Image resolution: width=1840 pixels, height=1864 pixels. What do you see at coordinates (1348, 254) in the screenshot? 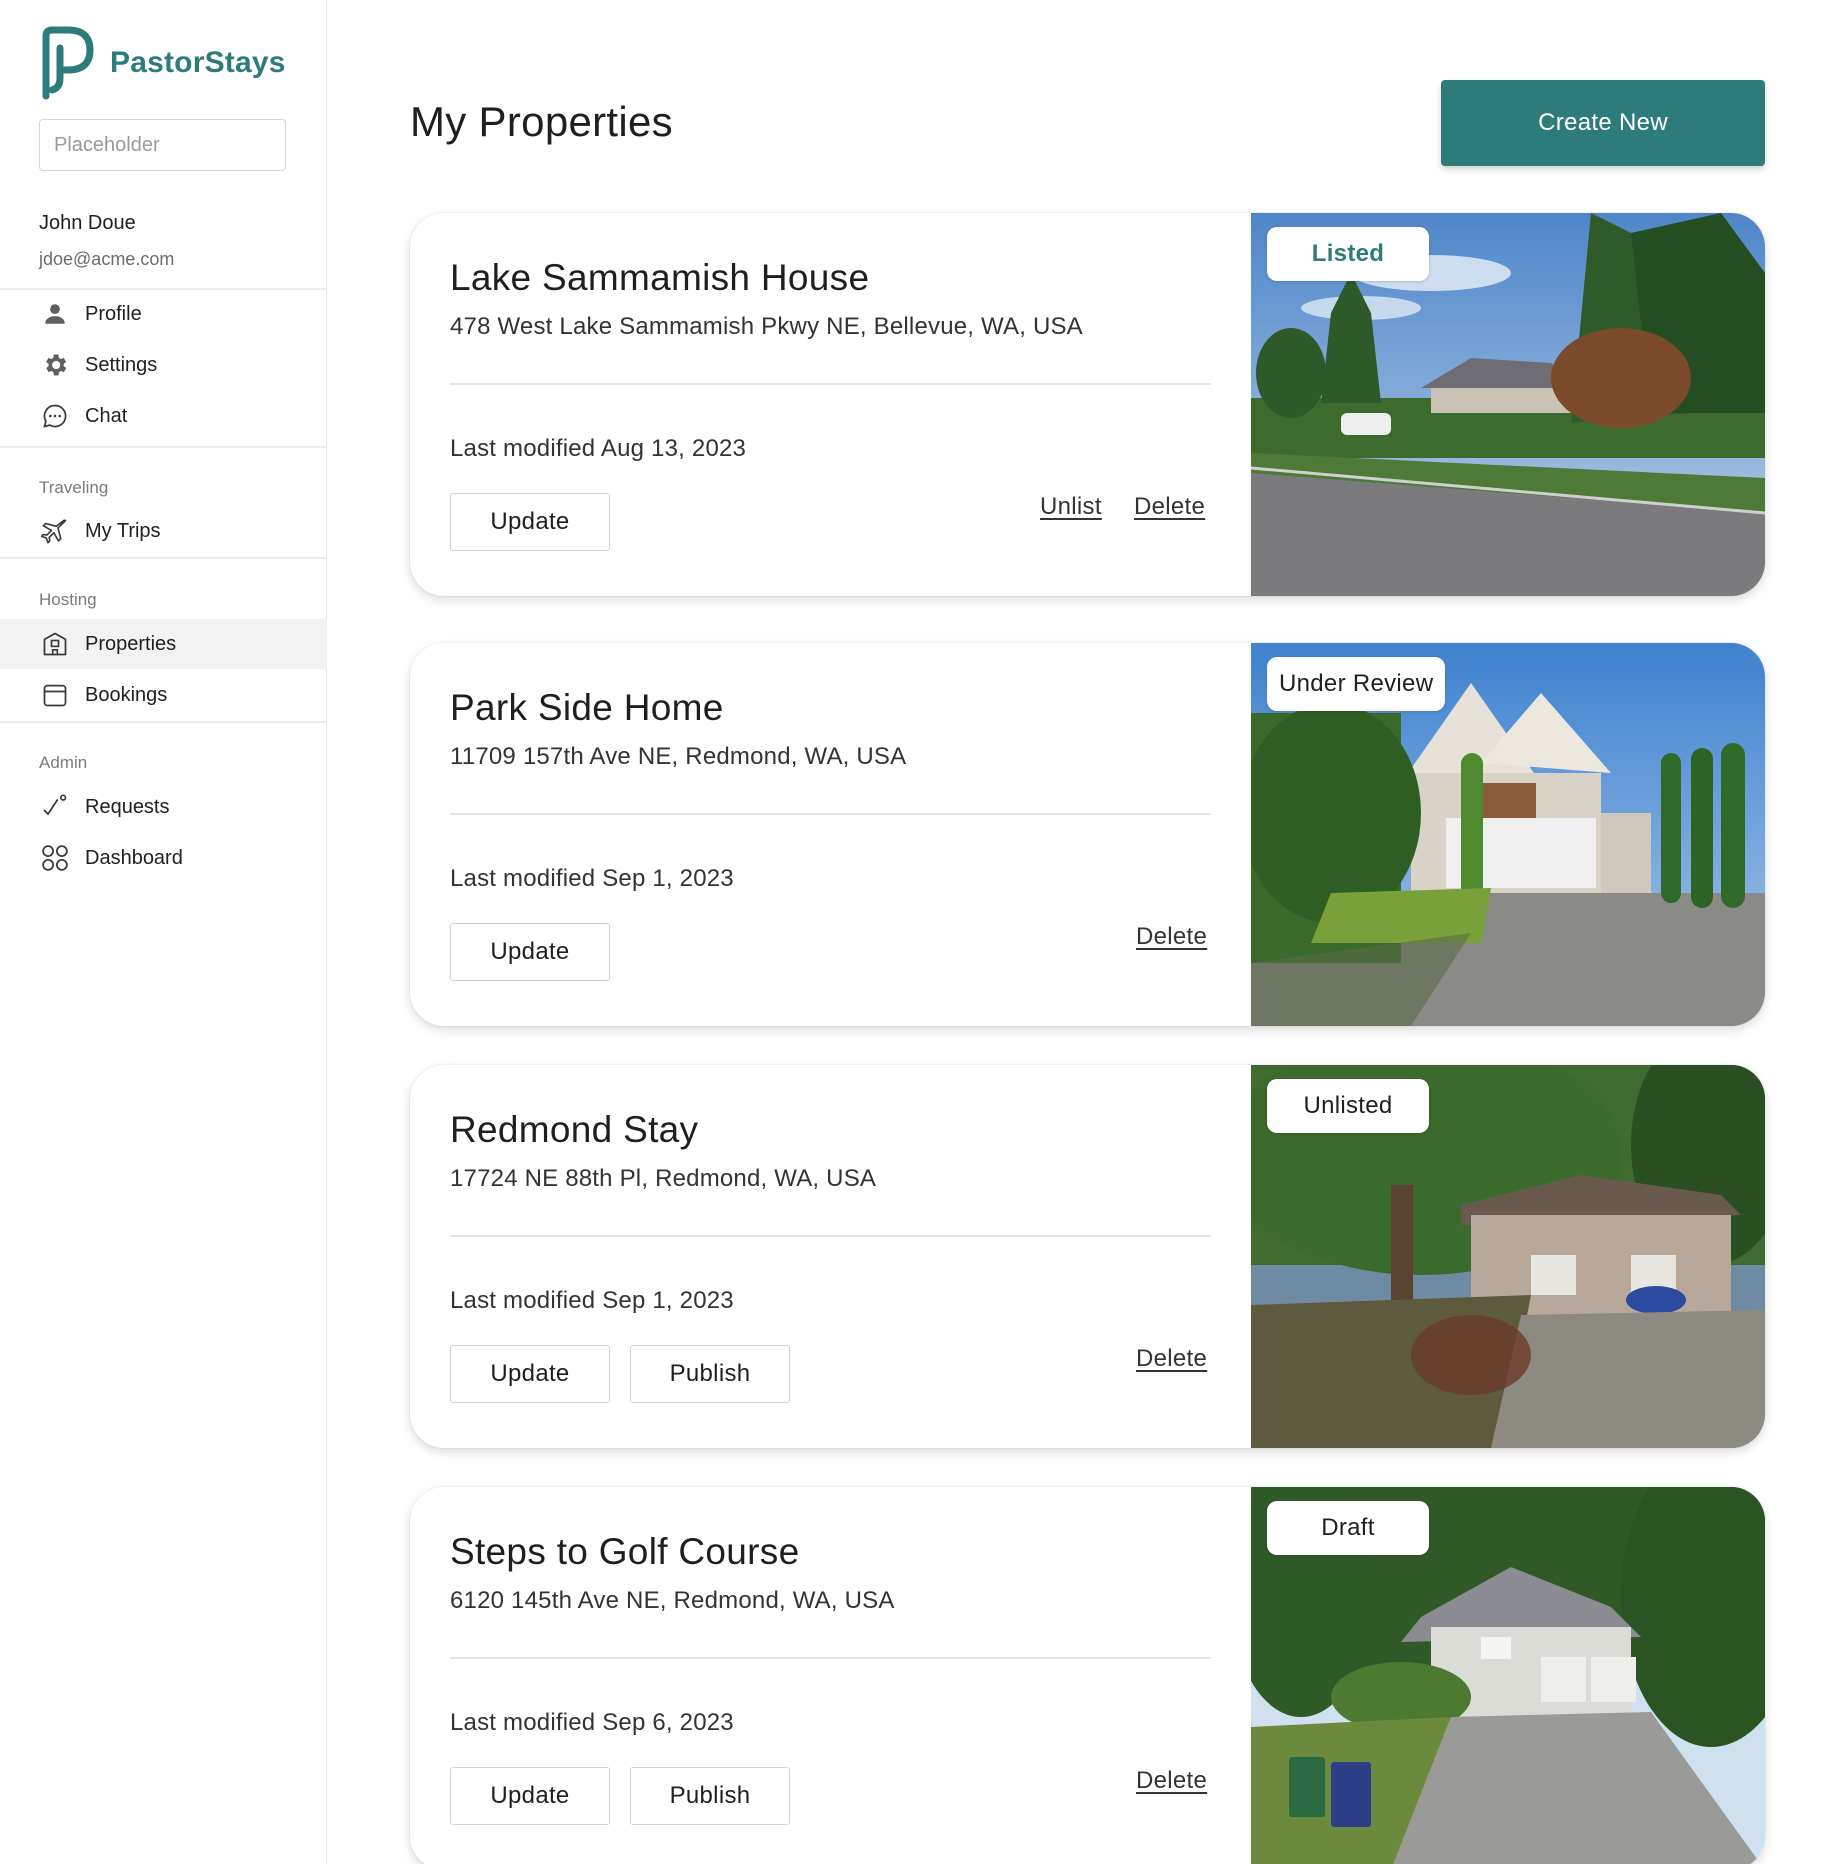
I see `status-badge: Listed` at bounding box center [1348, 254].